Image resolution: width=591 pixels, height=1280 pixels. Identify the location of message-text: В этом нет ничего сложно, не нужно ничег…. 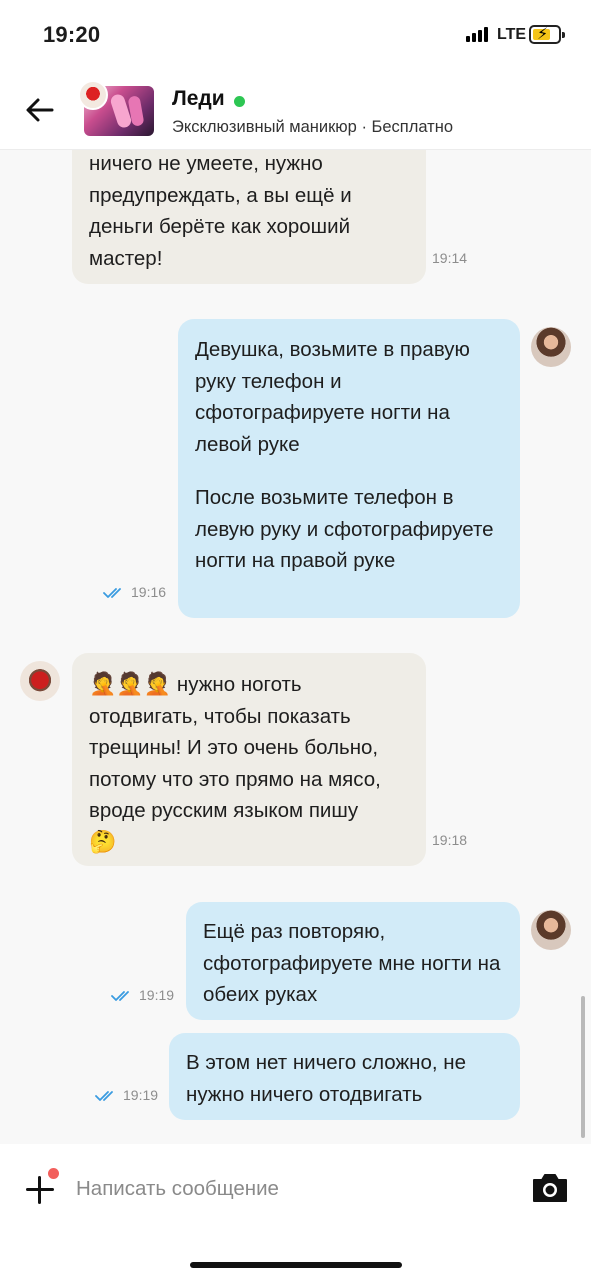
(326, 1078).